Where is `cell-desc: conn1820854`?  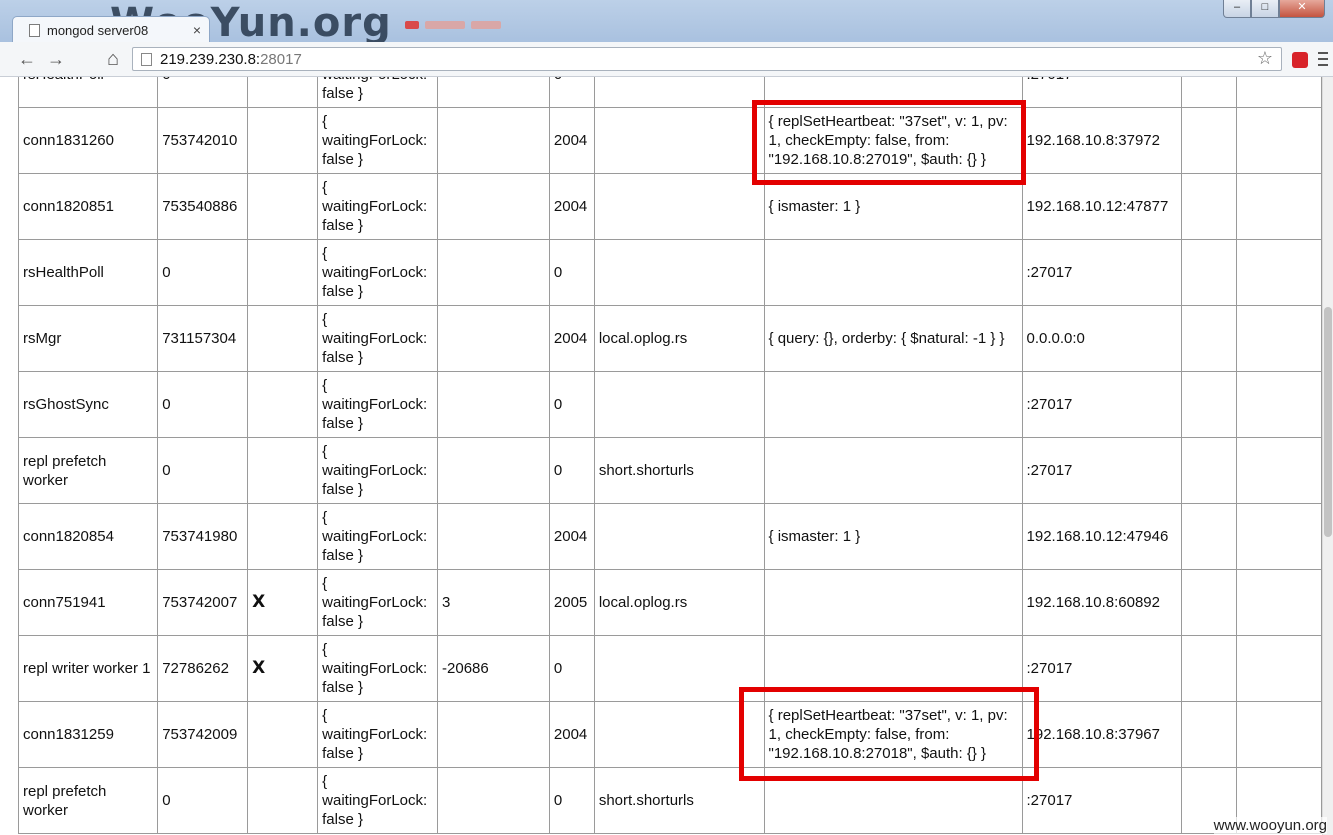 cell-desc: conn1820854 is located at coordinates (88, 536).